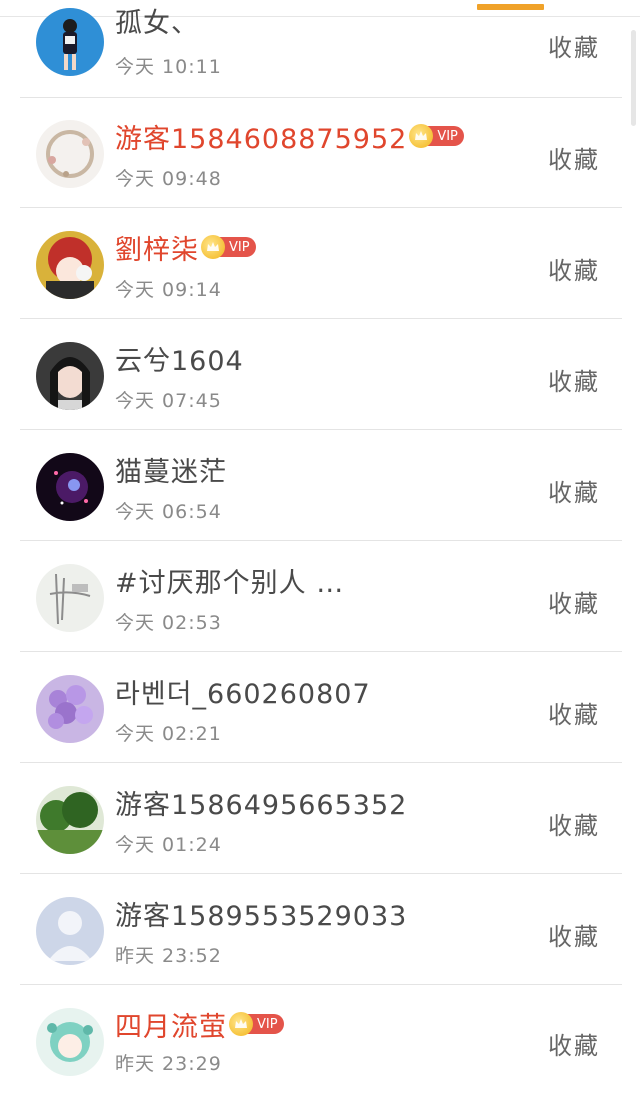 Image resolution: width=640 pixels, height=1096 pixels. Describe the element at coordinates (171, 1024) in the screenshot. I see `username: 四月流萤` at that location.